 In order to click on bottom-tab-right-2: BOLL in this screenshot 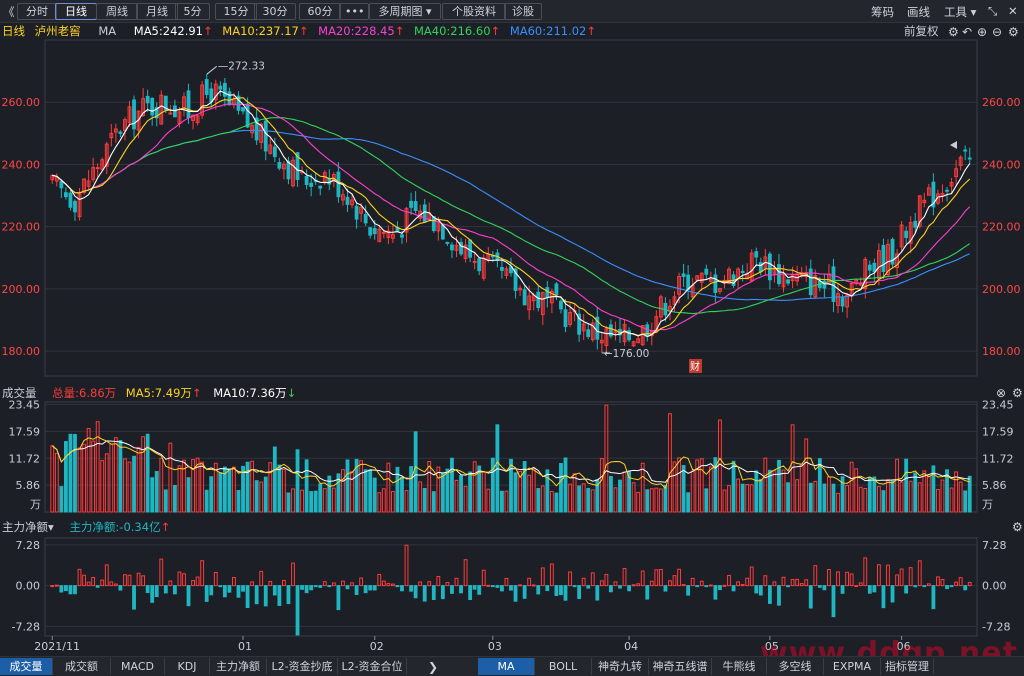, I will do `click(563, 666)`.